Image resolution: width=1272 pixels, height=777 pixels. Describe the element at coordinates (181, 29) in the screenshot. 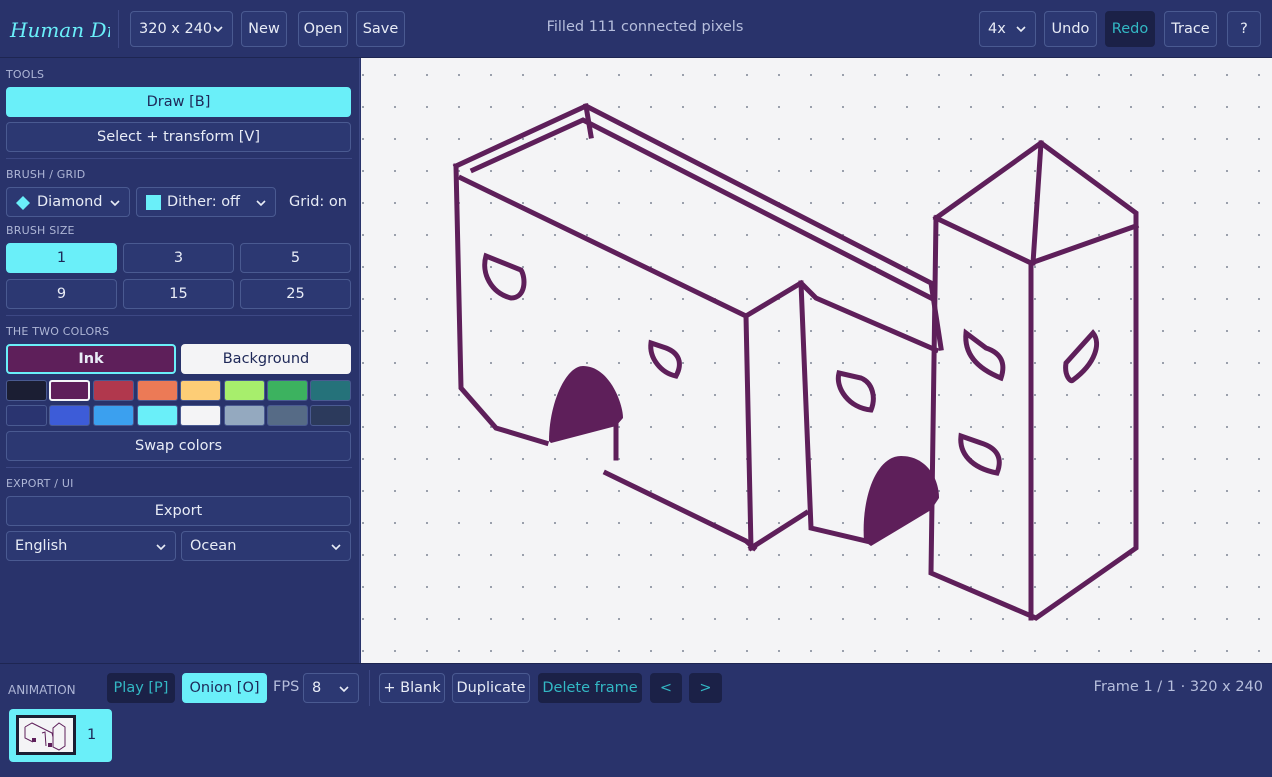

I see `canvas-size-select: 320 x 240` at that location.